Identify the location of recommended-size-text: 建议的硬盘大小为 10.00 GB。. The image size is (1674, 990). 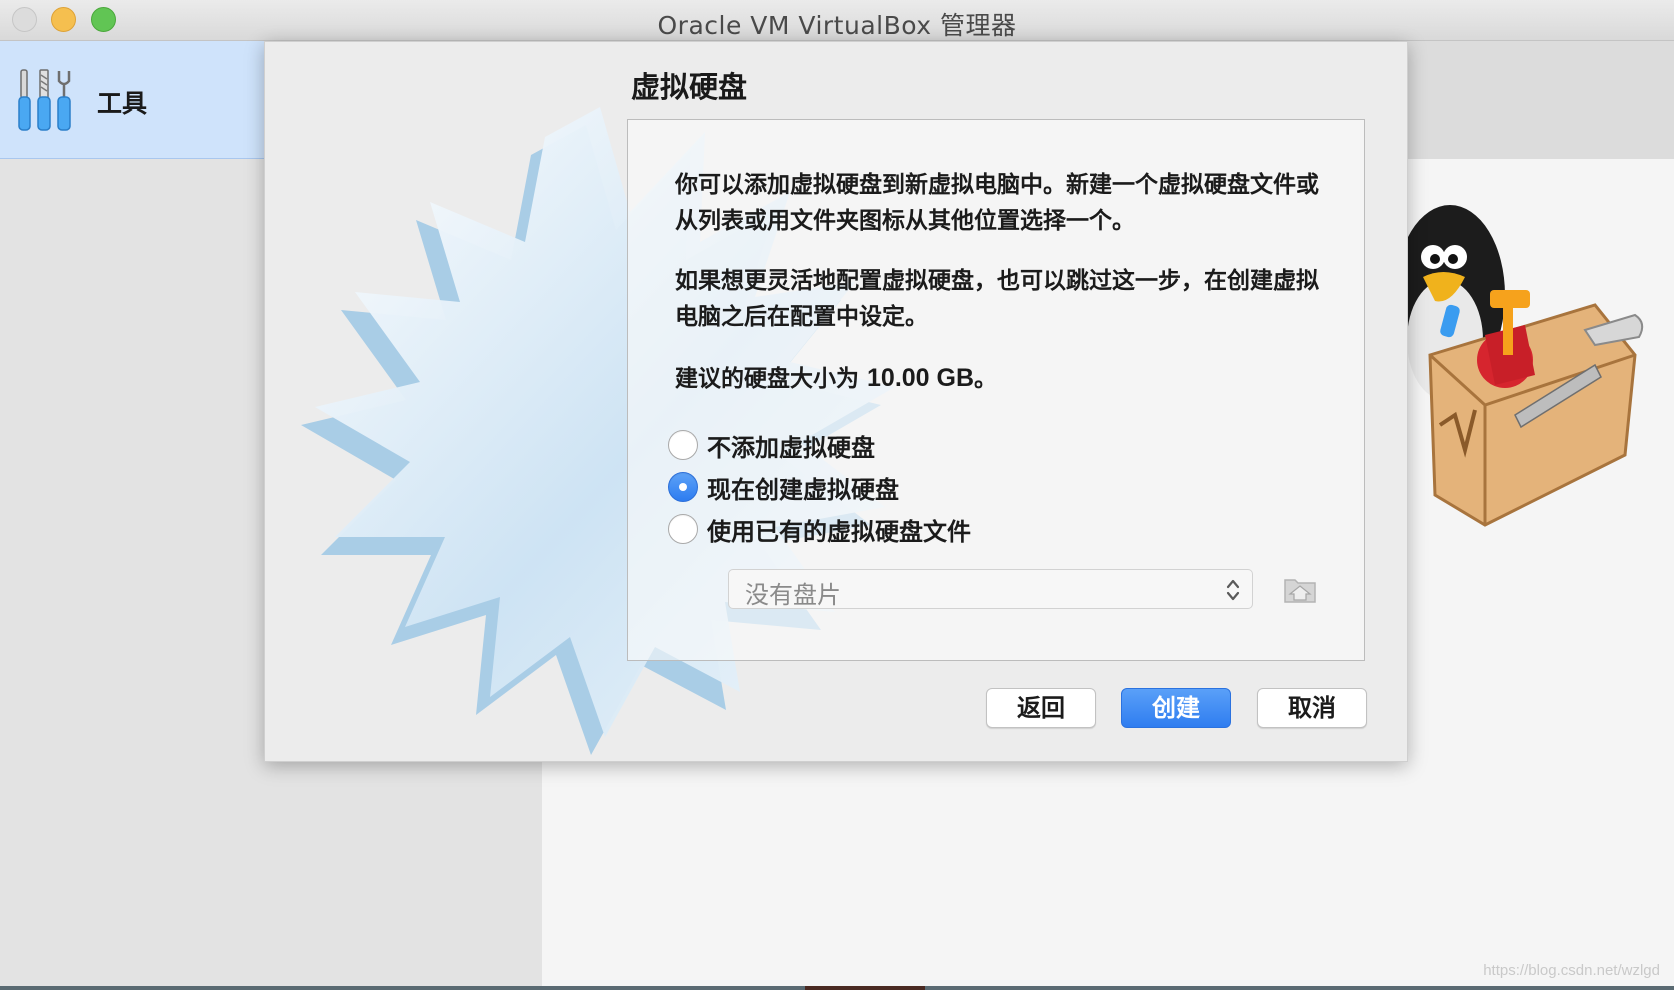
(1000, 378).